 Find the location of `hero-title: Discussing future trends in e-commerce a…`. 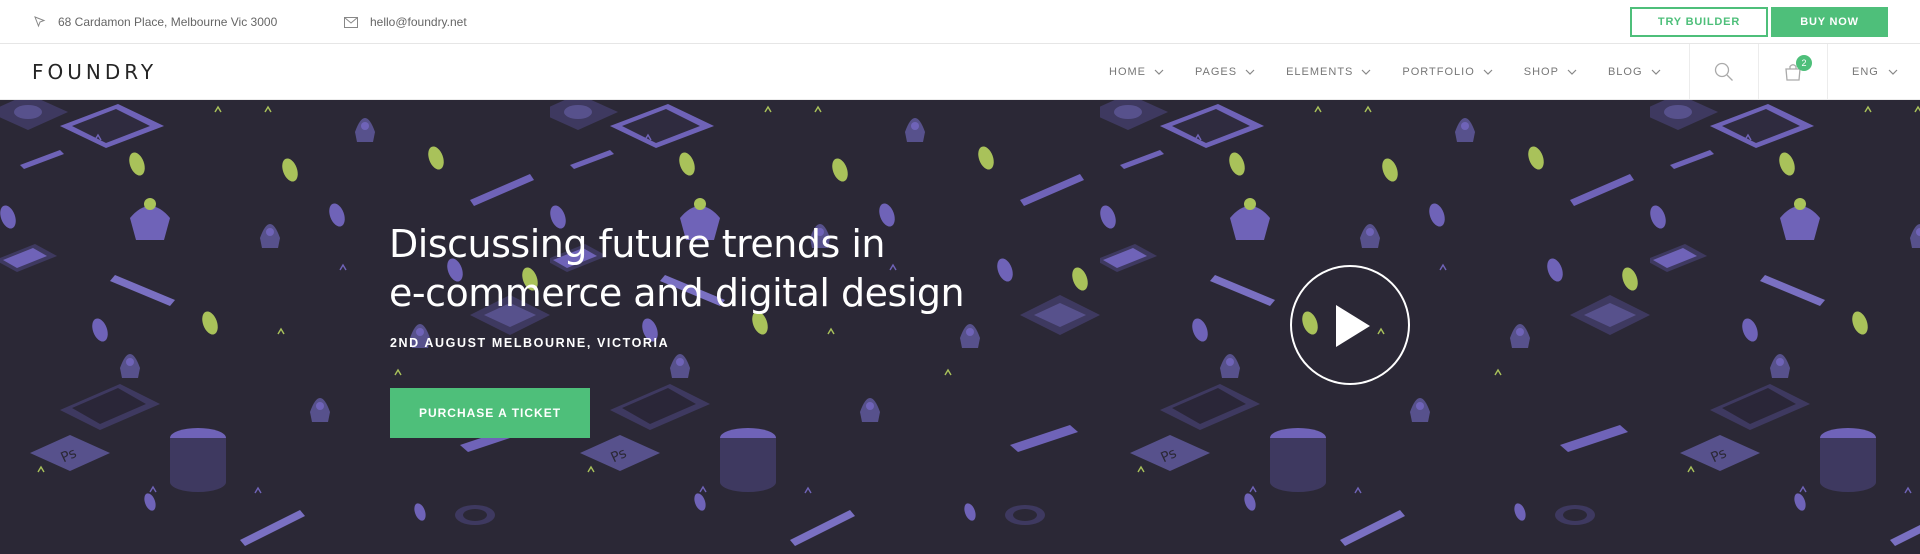

hero-title: Discussing future trends in e-commerce a… is located at coordinates (699, 269).